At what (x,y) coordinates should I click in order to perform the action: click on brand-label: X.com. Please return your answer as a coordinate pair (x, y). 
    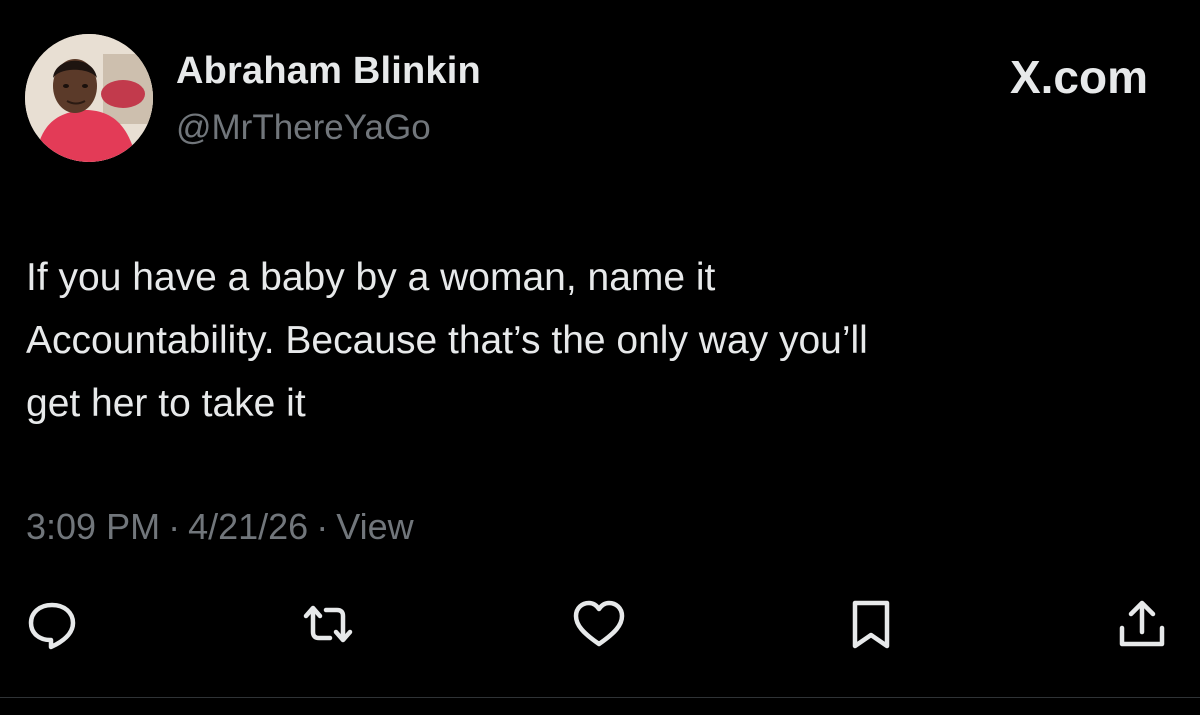
    Looking at the image, I should click on (1078, 77).